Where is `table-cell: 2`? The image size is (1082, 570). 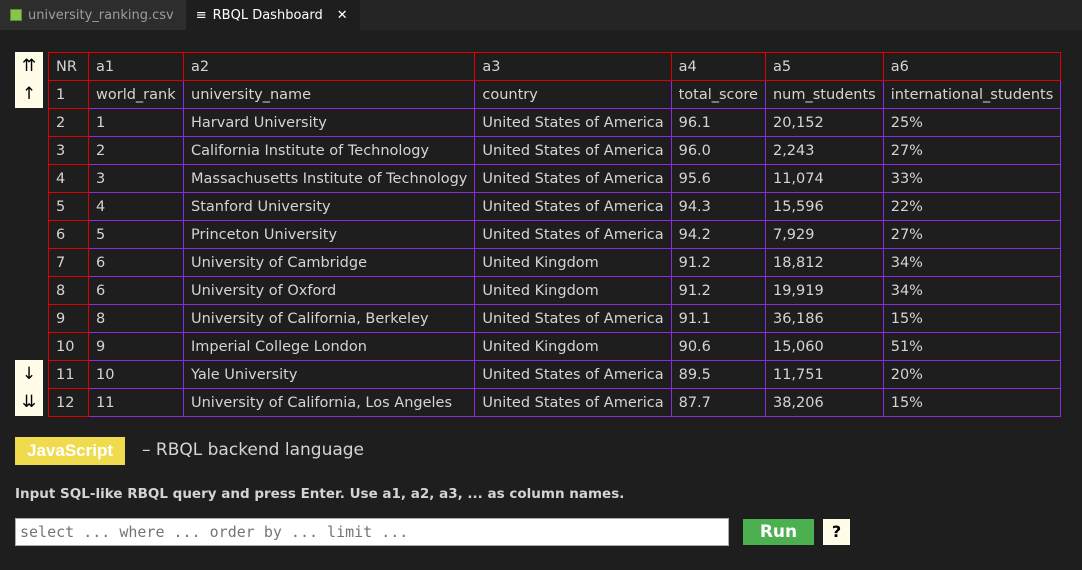
table-cell: 2 is located at coordinates (136, 150).